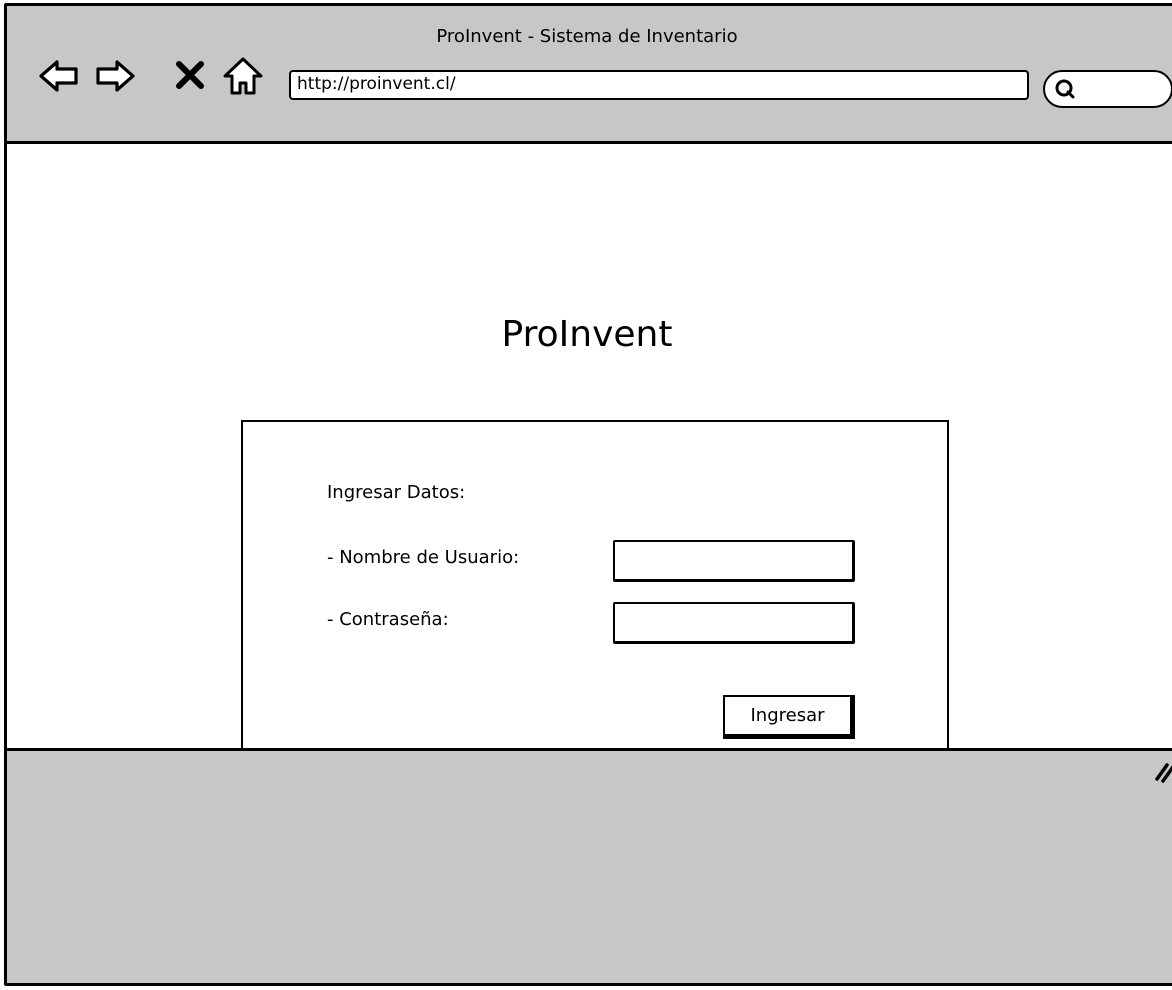 This screenshot has width=1172, height=990. Describe the element at coordinates (1065, 89) in the screenshot. I see `search-icon` at that location.